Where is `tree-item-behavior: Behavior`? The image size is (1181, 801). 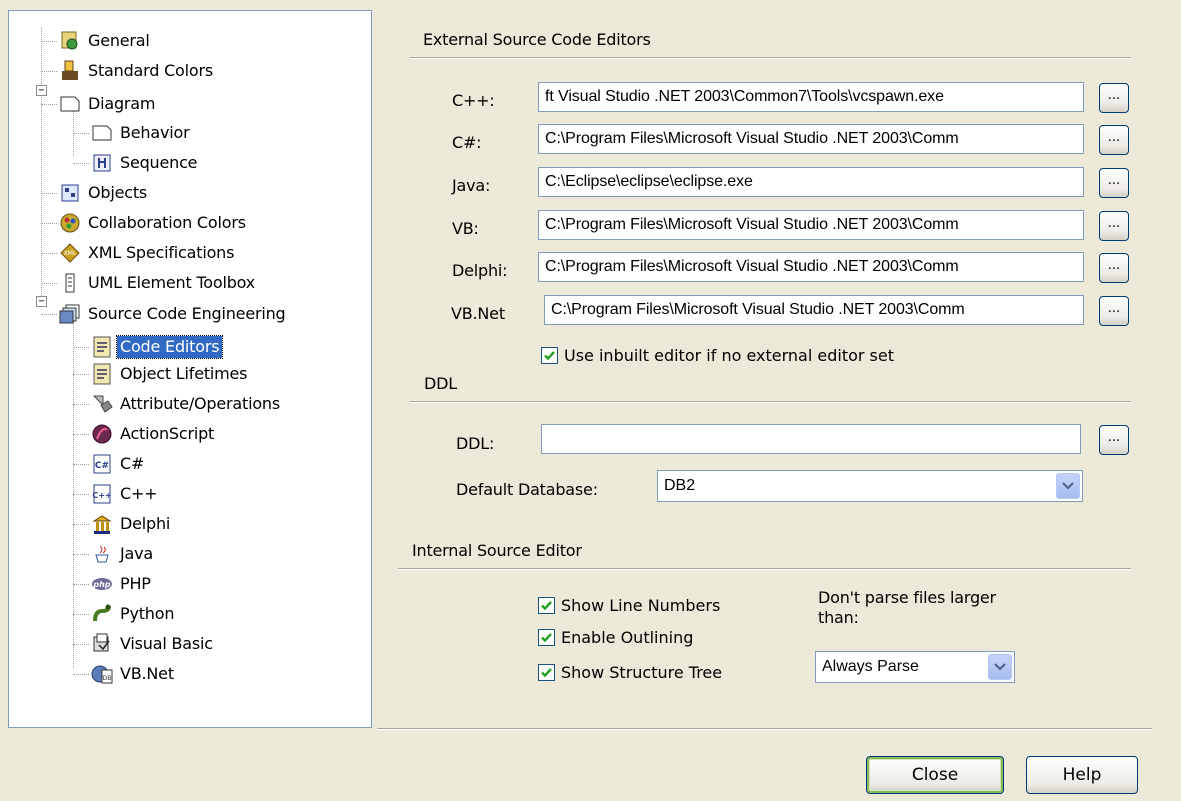 tree-item-behavior: Behavior is located at coordinates (141, 133).